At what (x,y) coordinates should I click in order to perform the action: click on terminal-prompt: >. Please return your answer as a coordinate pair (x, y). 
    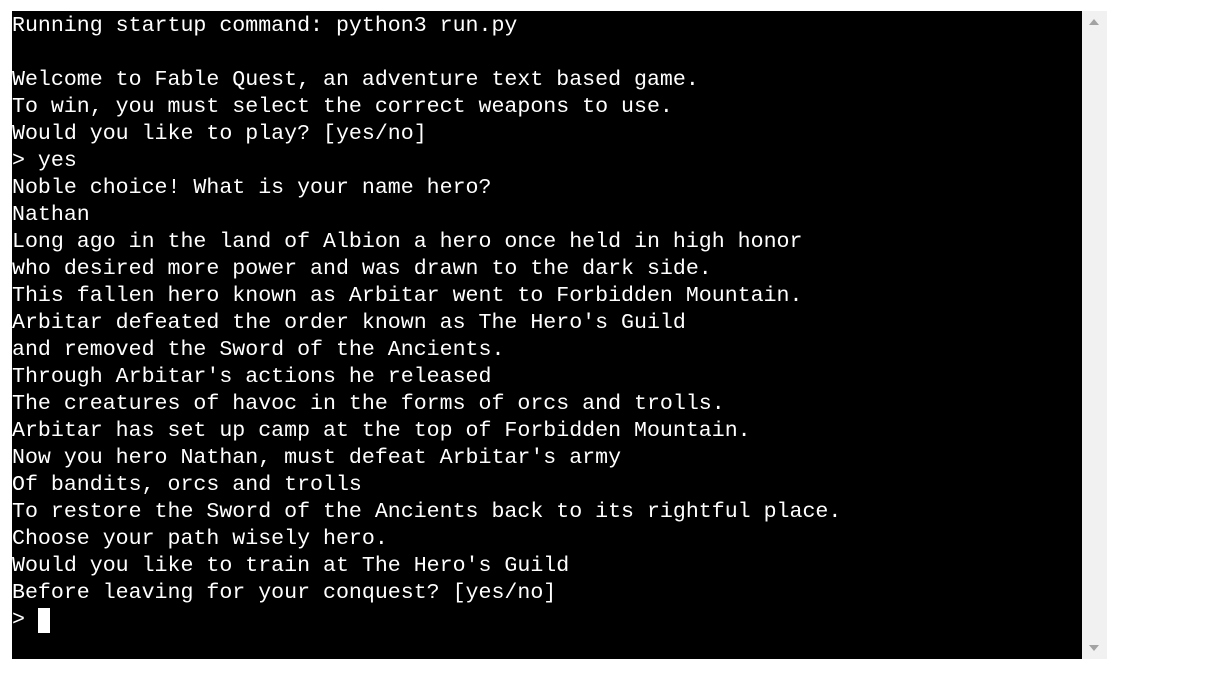
    Looking at the image, I should click on (25, 620).